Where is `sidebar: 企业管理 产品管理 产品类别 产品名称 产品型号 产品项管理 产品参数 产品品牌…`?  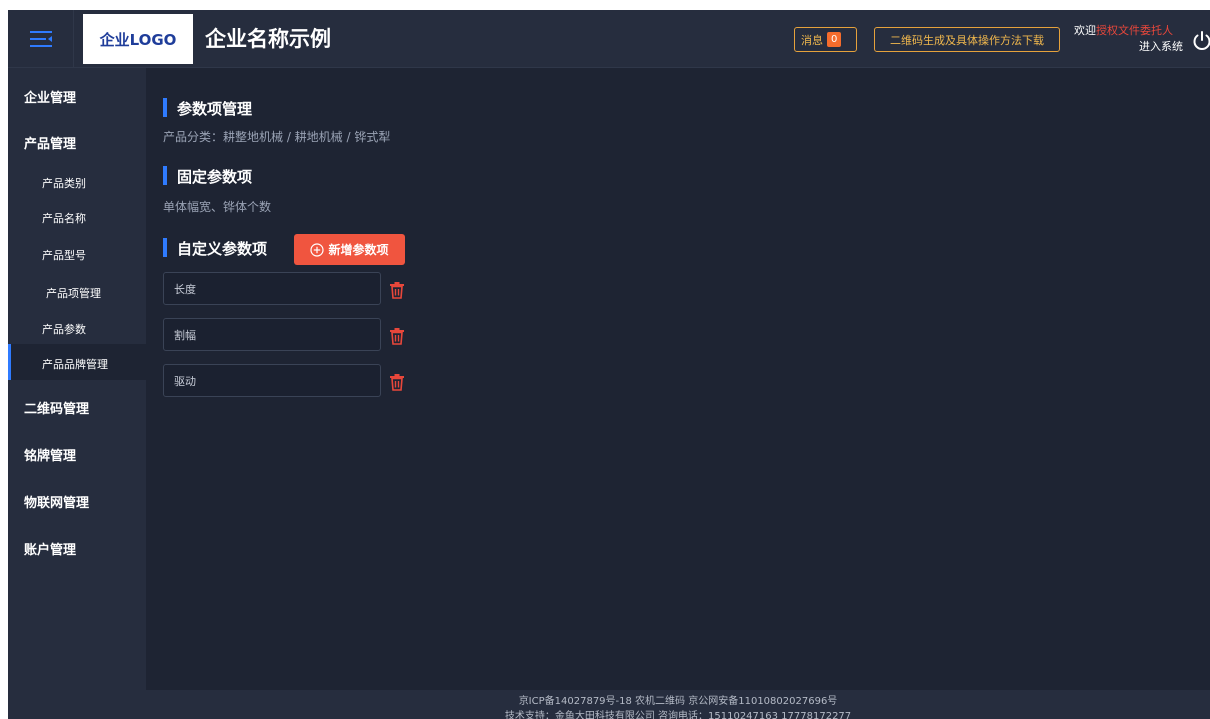 sidebar: 企业管理 产品管理 产品类别 产品名称 产品型号 产品项管理 产品参数 产品品牌… is located at coordinates (77, 393).